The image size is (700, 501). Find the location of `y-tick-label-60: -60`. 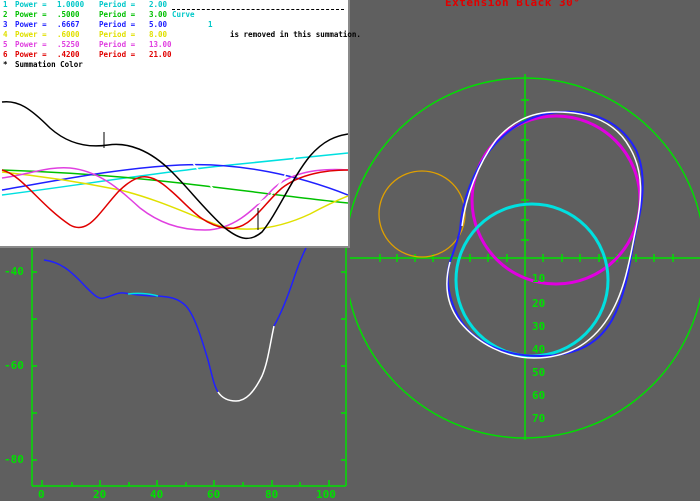

y-tick-label-60: -60 is located at coordinates (14, 365).